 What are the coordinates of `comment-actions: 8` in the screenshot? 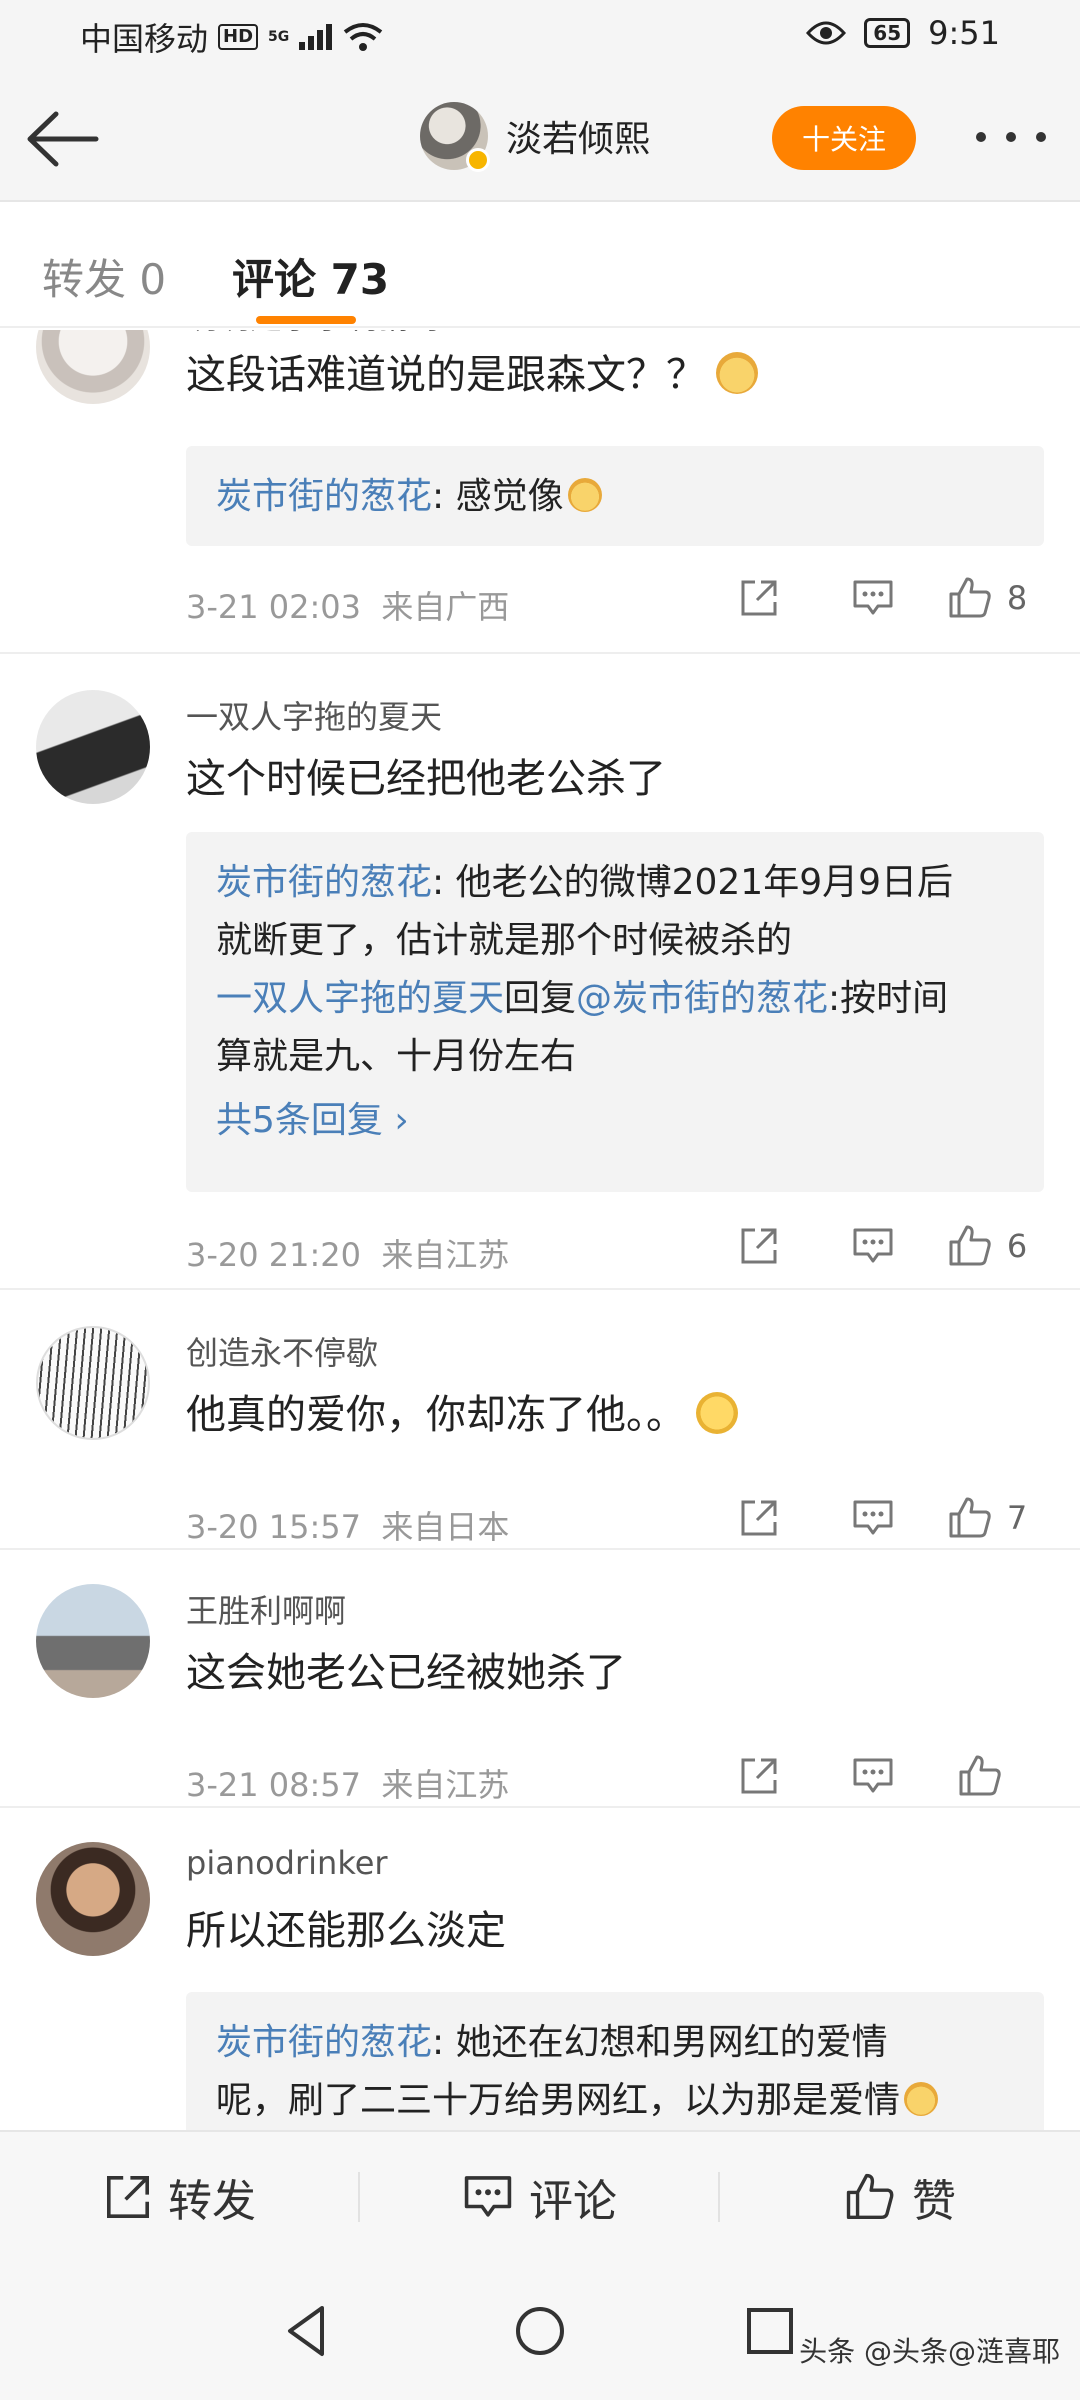 It's located at (873, 598).